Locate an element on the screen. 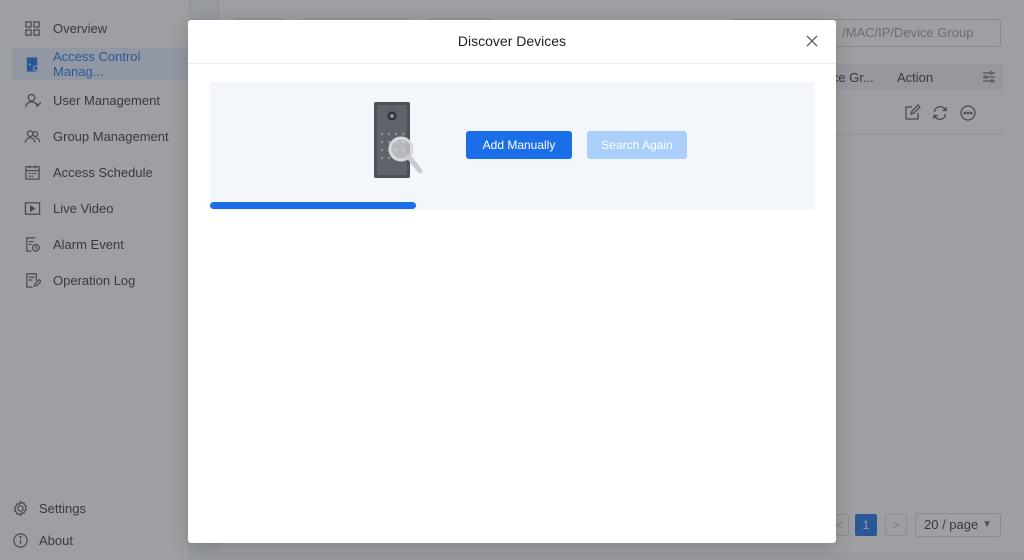 This screenshot has height=560, width=1024. dialog-title: Discover Devices is located at coordinates (512, 41).